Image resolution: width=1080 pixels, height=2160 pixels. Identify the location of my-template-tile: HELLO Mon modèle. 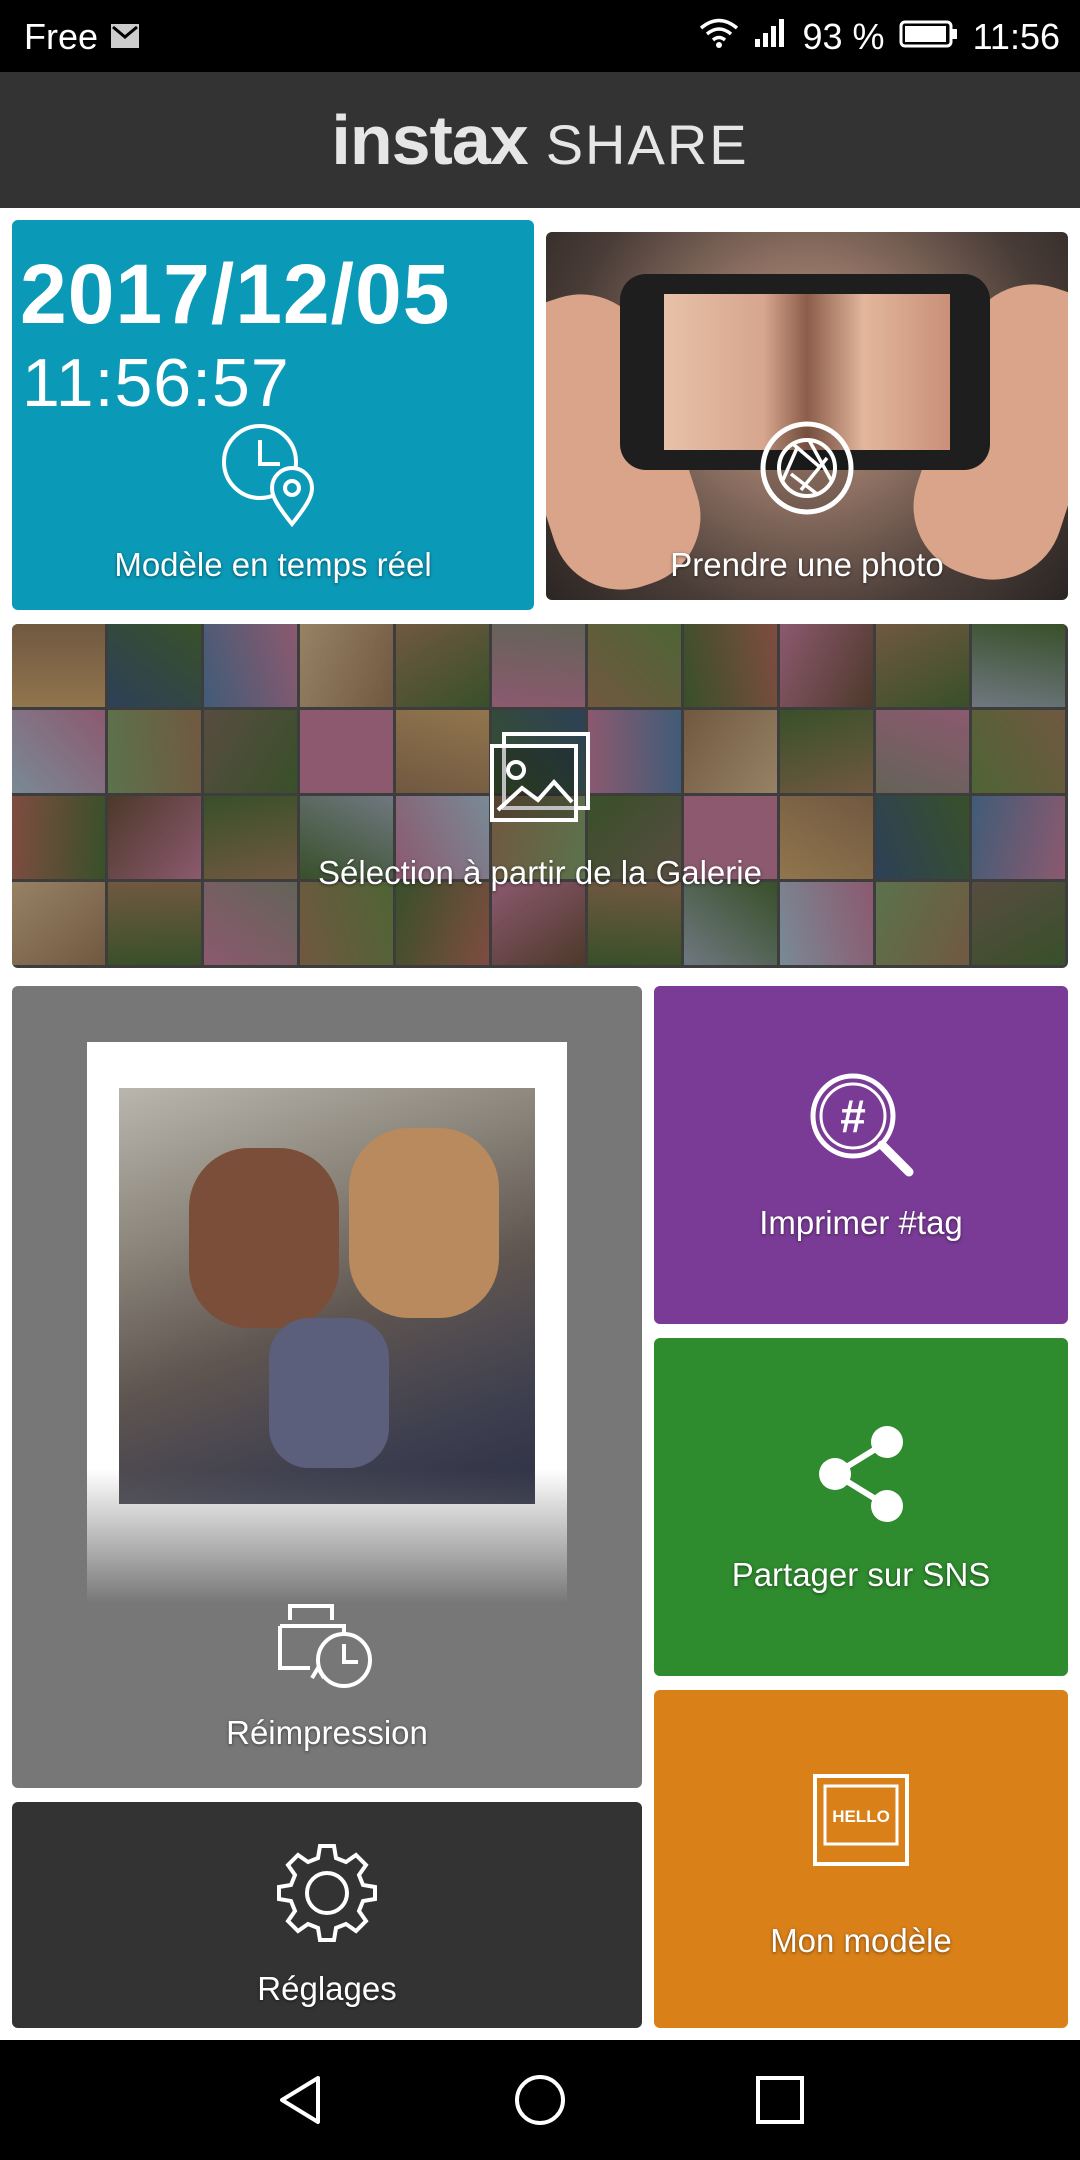
(861, 1859).